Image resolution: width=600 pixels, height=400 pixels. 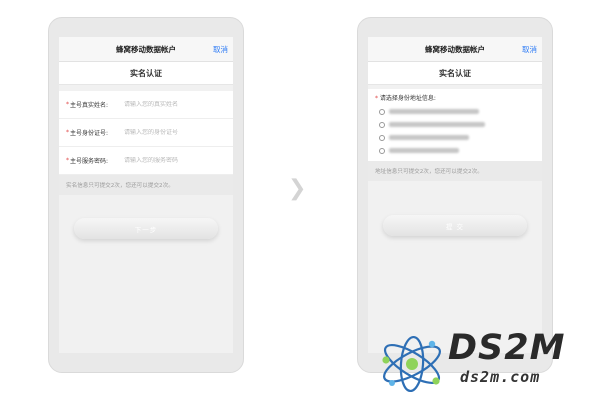 I want to click on service-password-field-label: 主号服务密码:, so click(x=89, y=161).